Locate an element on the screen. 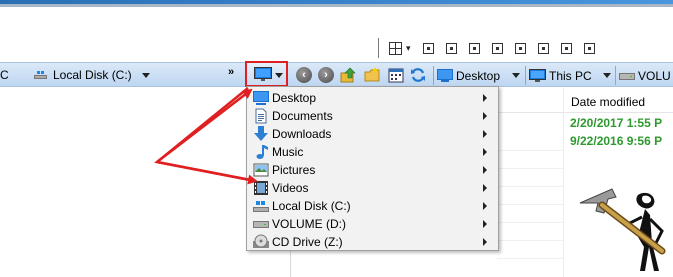 The width and height of the screenshot is (673, 277). annotation-arrow-to-button is located at coordinates (204, 125).